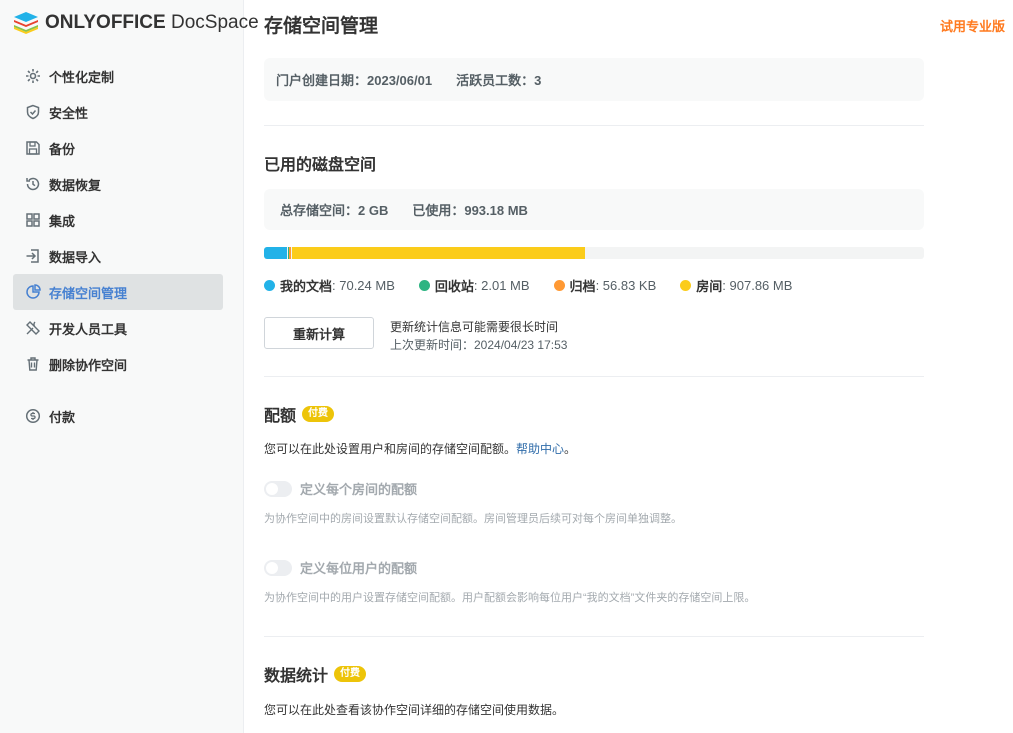  What do you see at coordinates (278, 567) in the screenshot?
I see `user-quota-toggle` at bounding box center [278, 567].